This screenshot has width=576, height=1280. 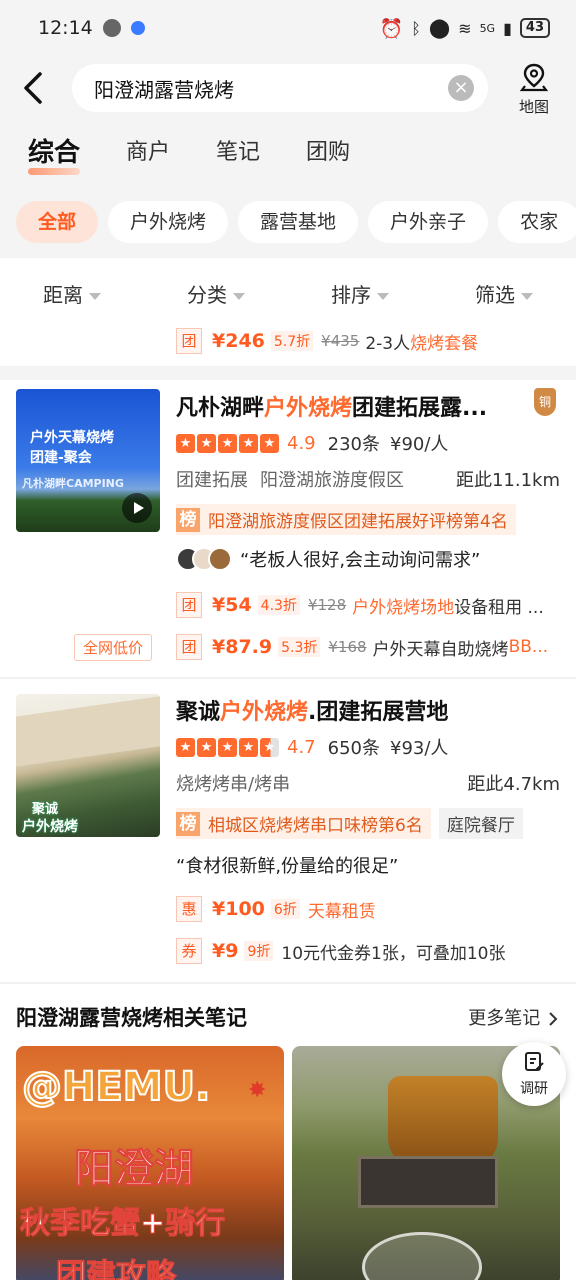 I want to click on deal-text: 户外天幕自助烧烤, so click(x=440, y=649).